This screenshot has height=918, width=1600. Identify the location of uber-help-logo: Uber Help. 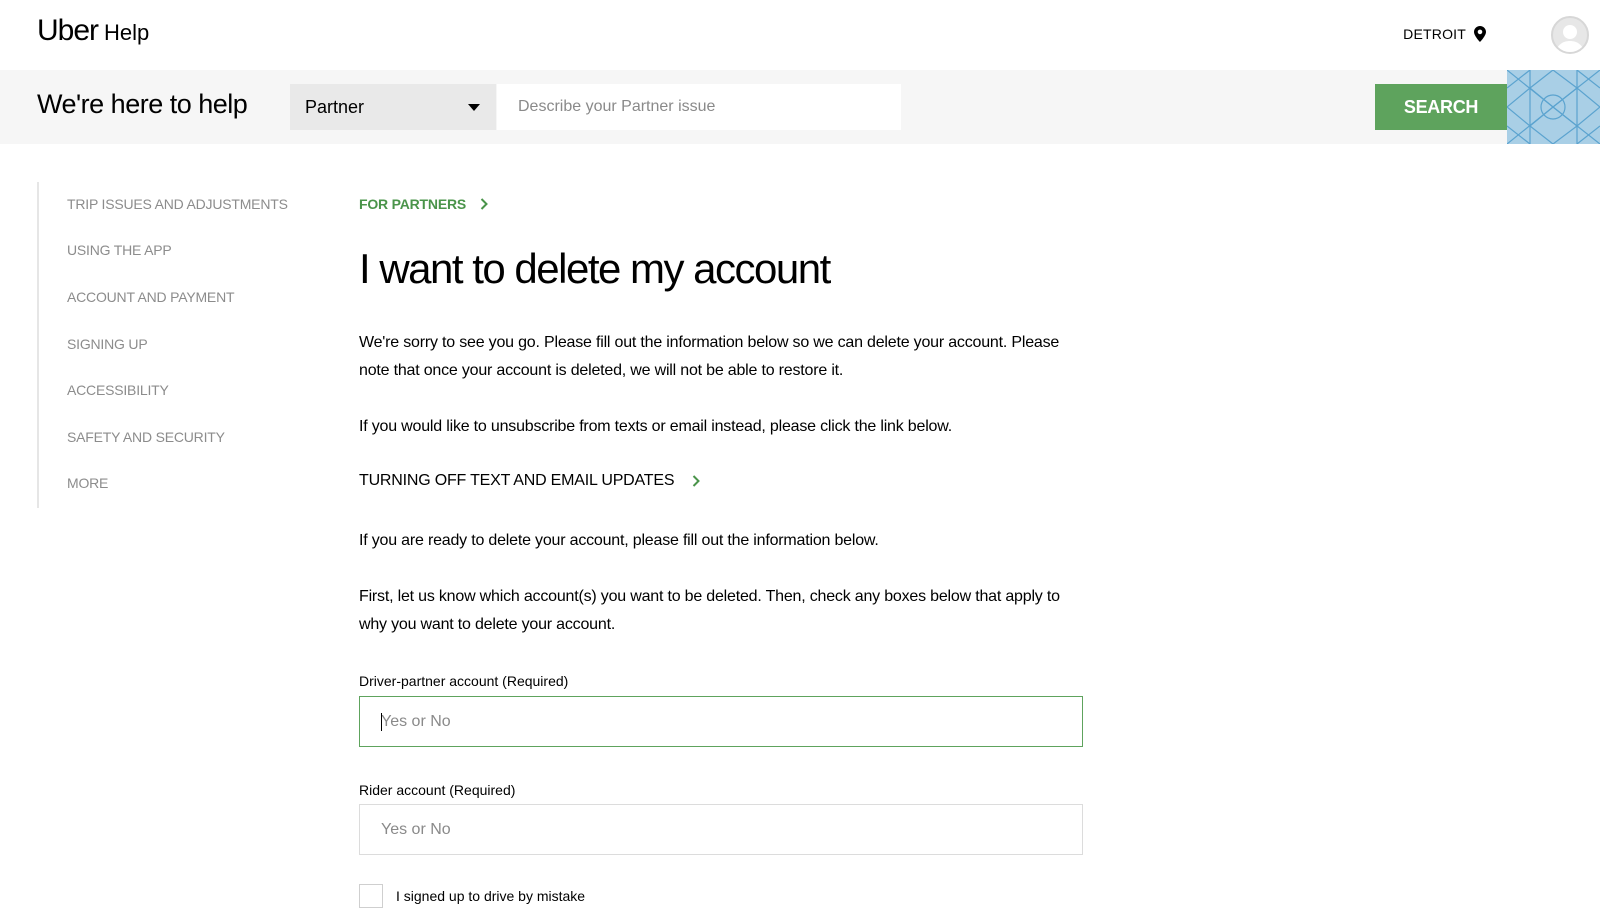
(93, 31).